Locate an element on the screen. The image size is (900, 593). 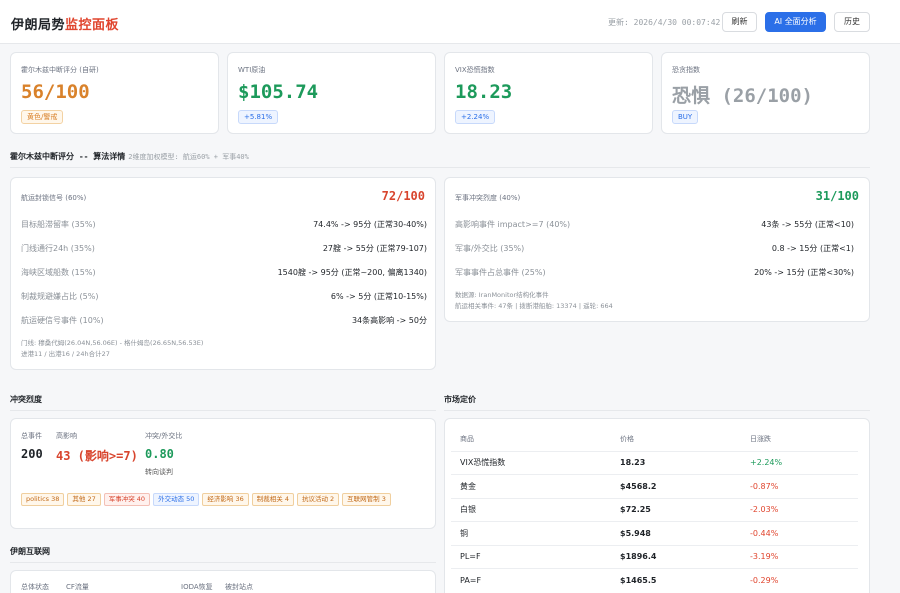
ratio-value: 0.80 is located at coordinates (159, 454).